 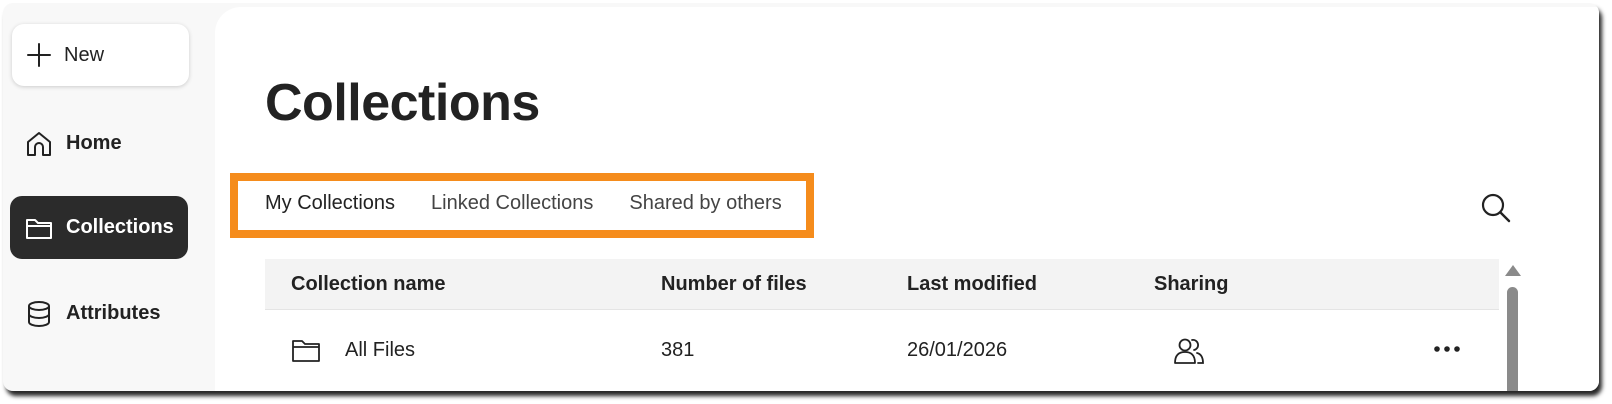 What do you see at coordinates (512, 207) in the screenshot?
I see `tab-linked-collections: Linked Collections` at bounding box center [512, 207].